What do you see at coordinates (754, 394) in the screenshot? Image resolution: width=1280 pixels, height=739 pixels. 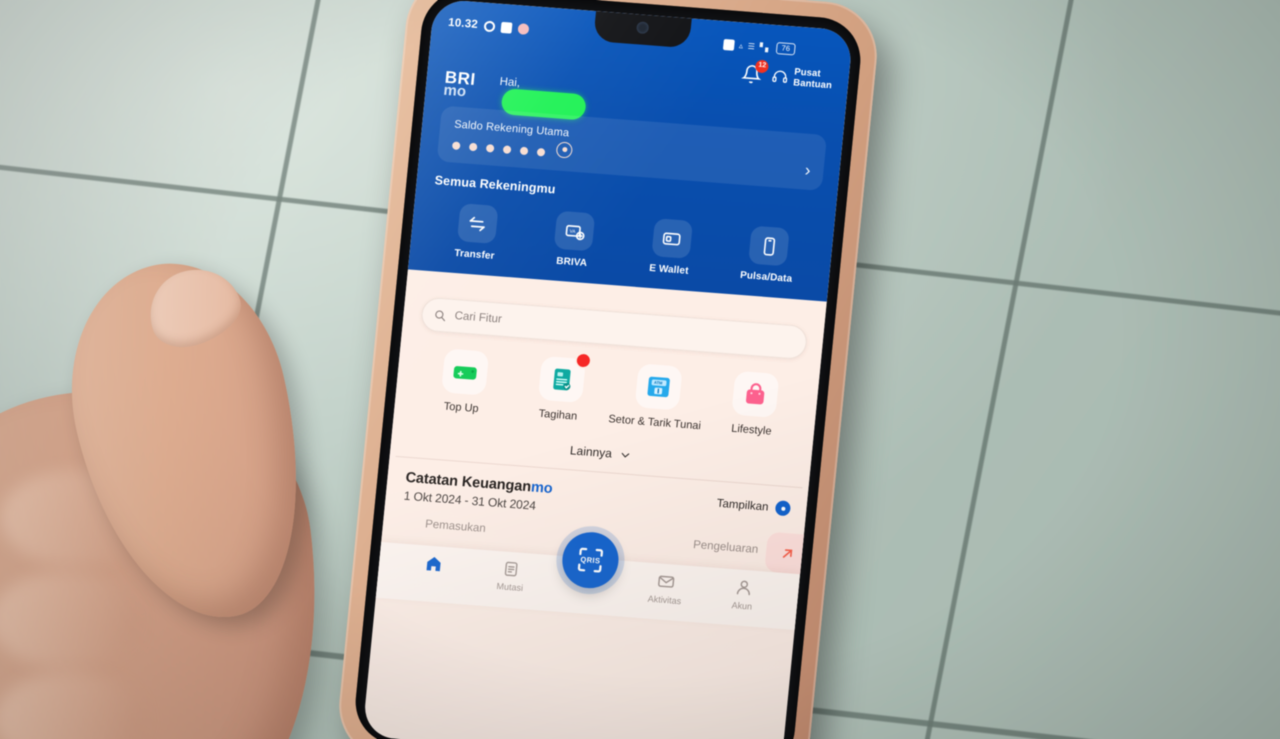 I see `shopping-bag-icon` at bounding box center [754, 394].